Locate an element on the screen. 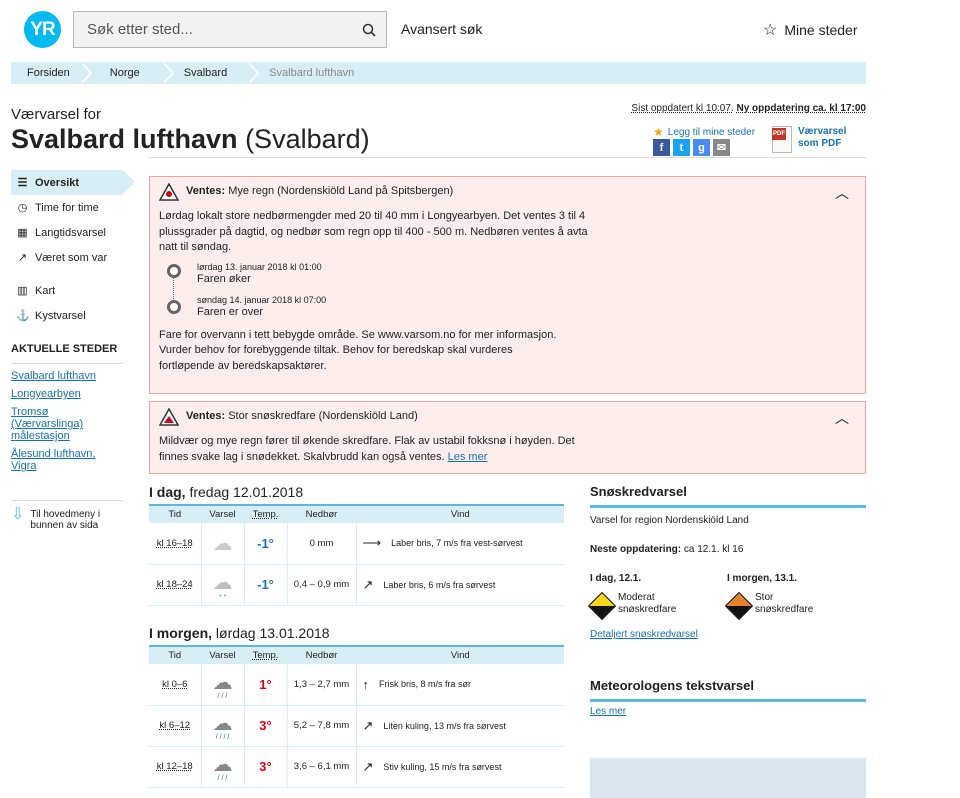 The height and width of the screenshot is (798, 960). last-updated: Sist oppdatert kl 10:07. is located at coordinates (682, 108).